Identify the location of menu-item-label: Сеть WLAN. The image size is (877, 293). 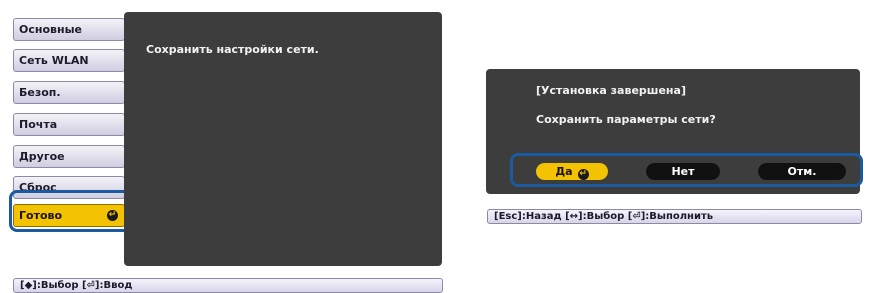
(54, 60).